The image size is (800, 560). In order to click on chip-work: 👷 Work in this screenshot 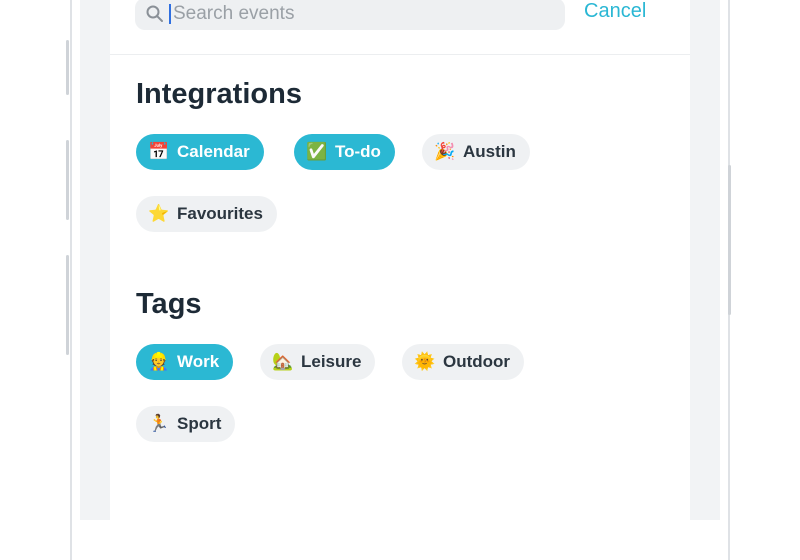, I will do `click(185, 362)`.